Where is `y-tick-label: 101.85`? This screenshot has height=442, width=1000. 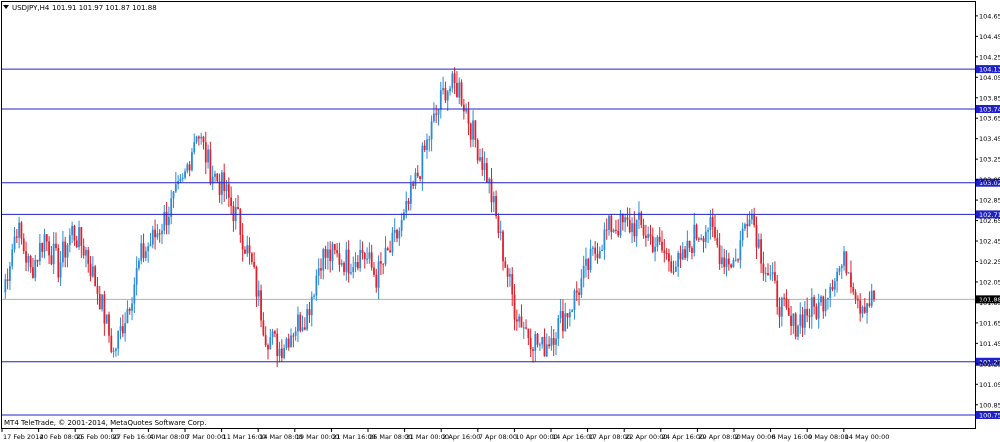
y-tick-label: 101.85 is located at coordinates (989, 303).